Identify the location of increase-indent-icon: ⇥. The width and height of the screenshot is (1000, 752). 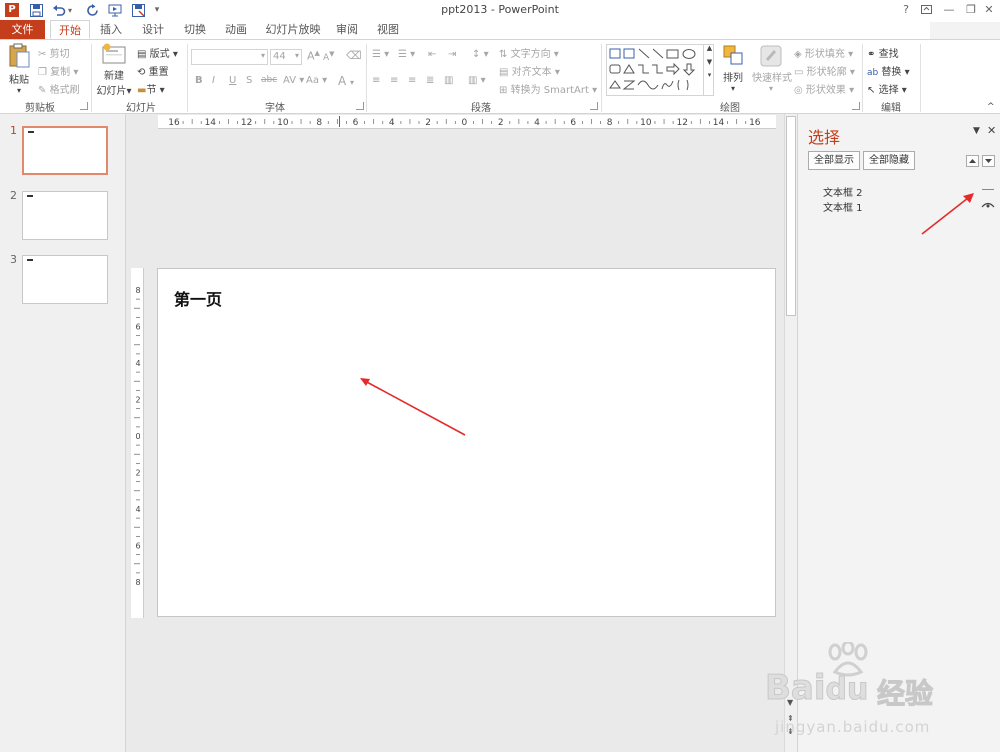
(452, 54).